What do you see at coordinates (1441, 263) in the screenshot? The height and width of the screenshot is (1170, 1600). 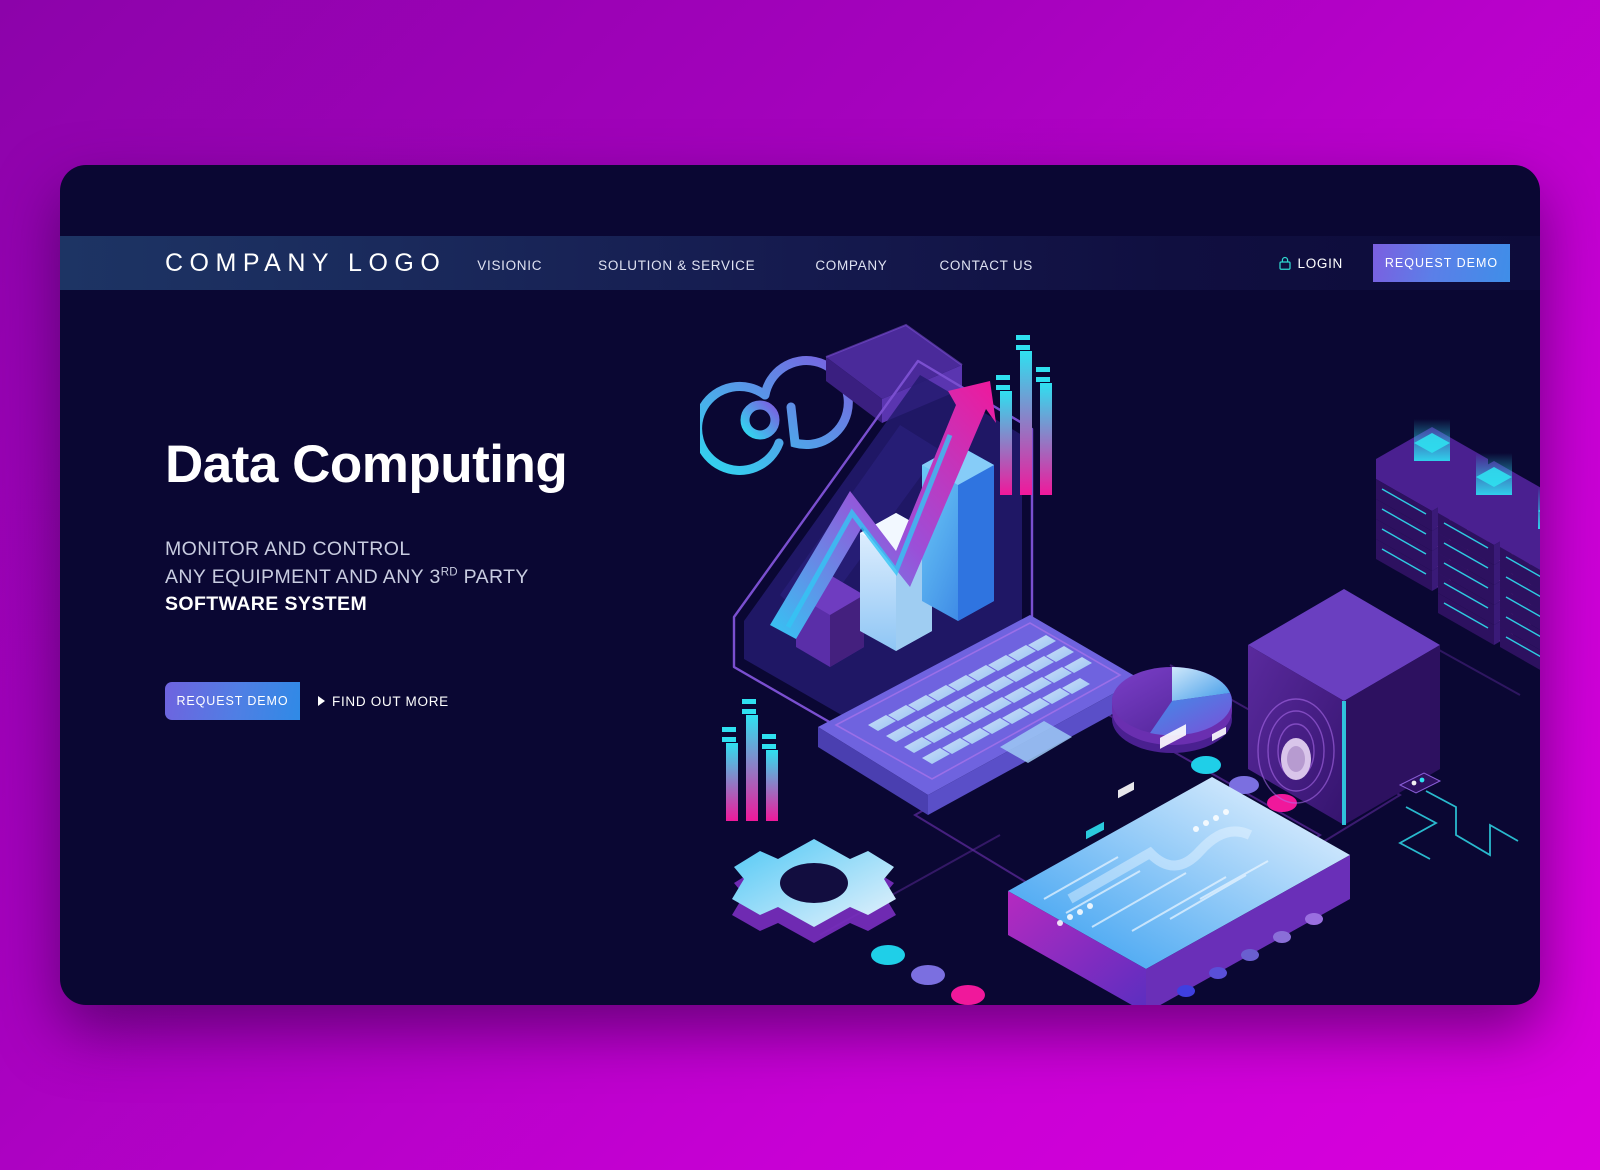 I see `header-request-demo-button: REQUEST DEMO` at bounding box center [1441, 263].